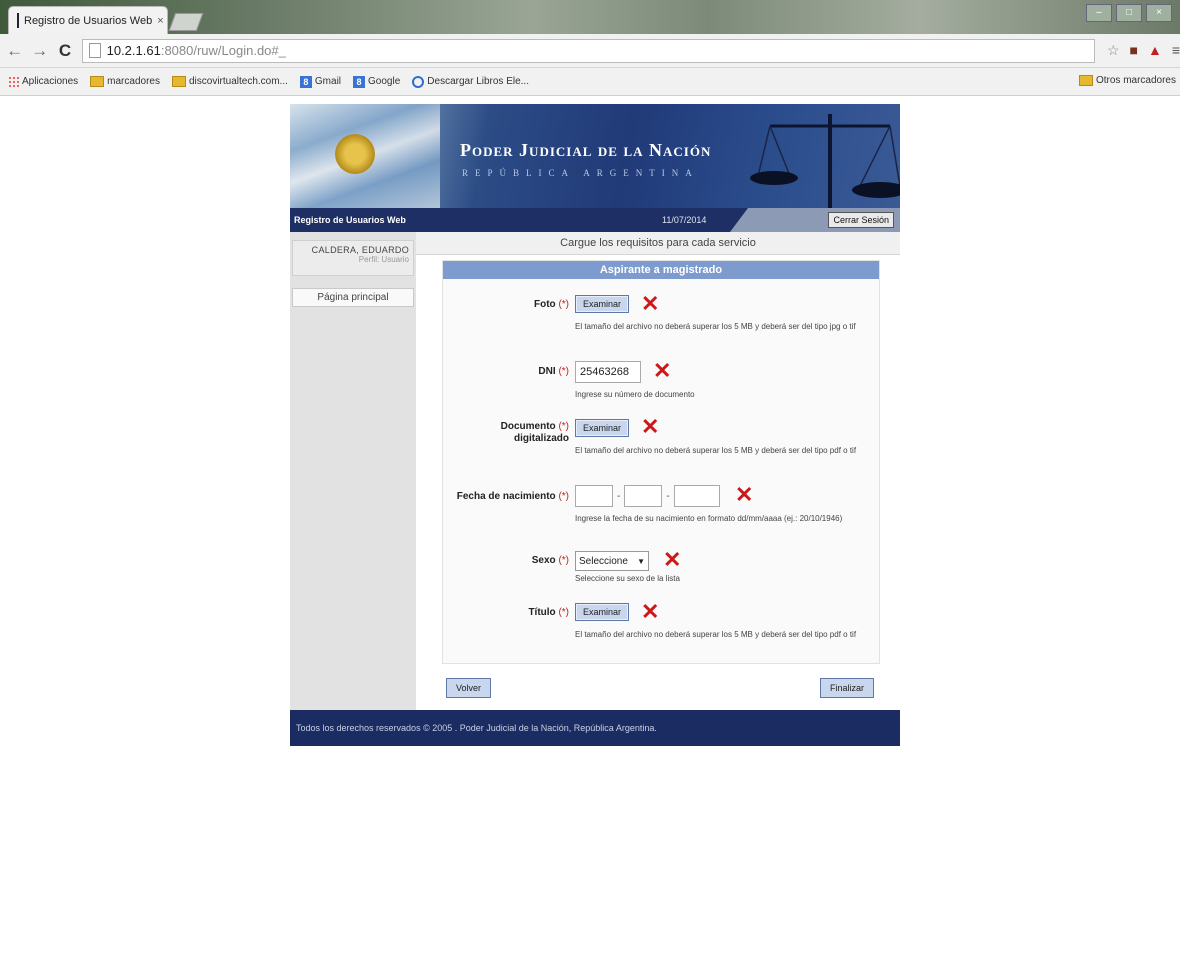  I want to click on logout-button: Cerrar Sesión, so click(861, 220).